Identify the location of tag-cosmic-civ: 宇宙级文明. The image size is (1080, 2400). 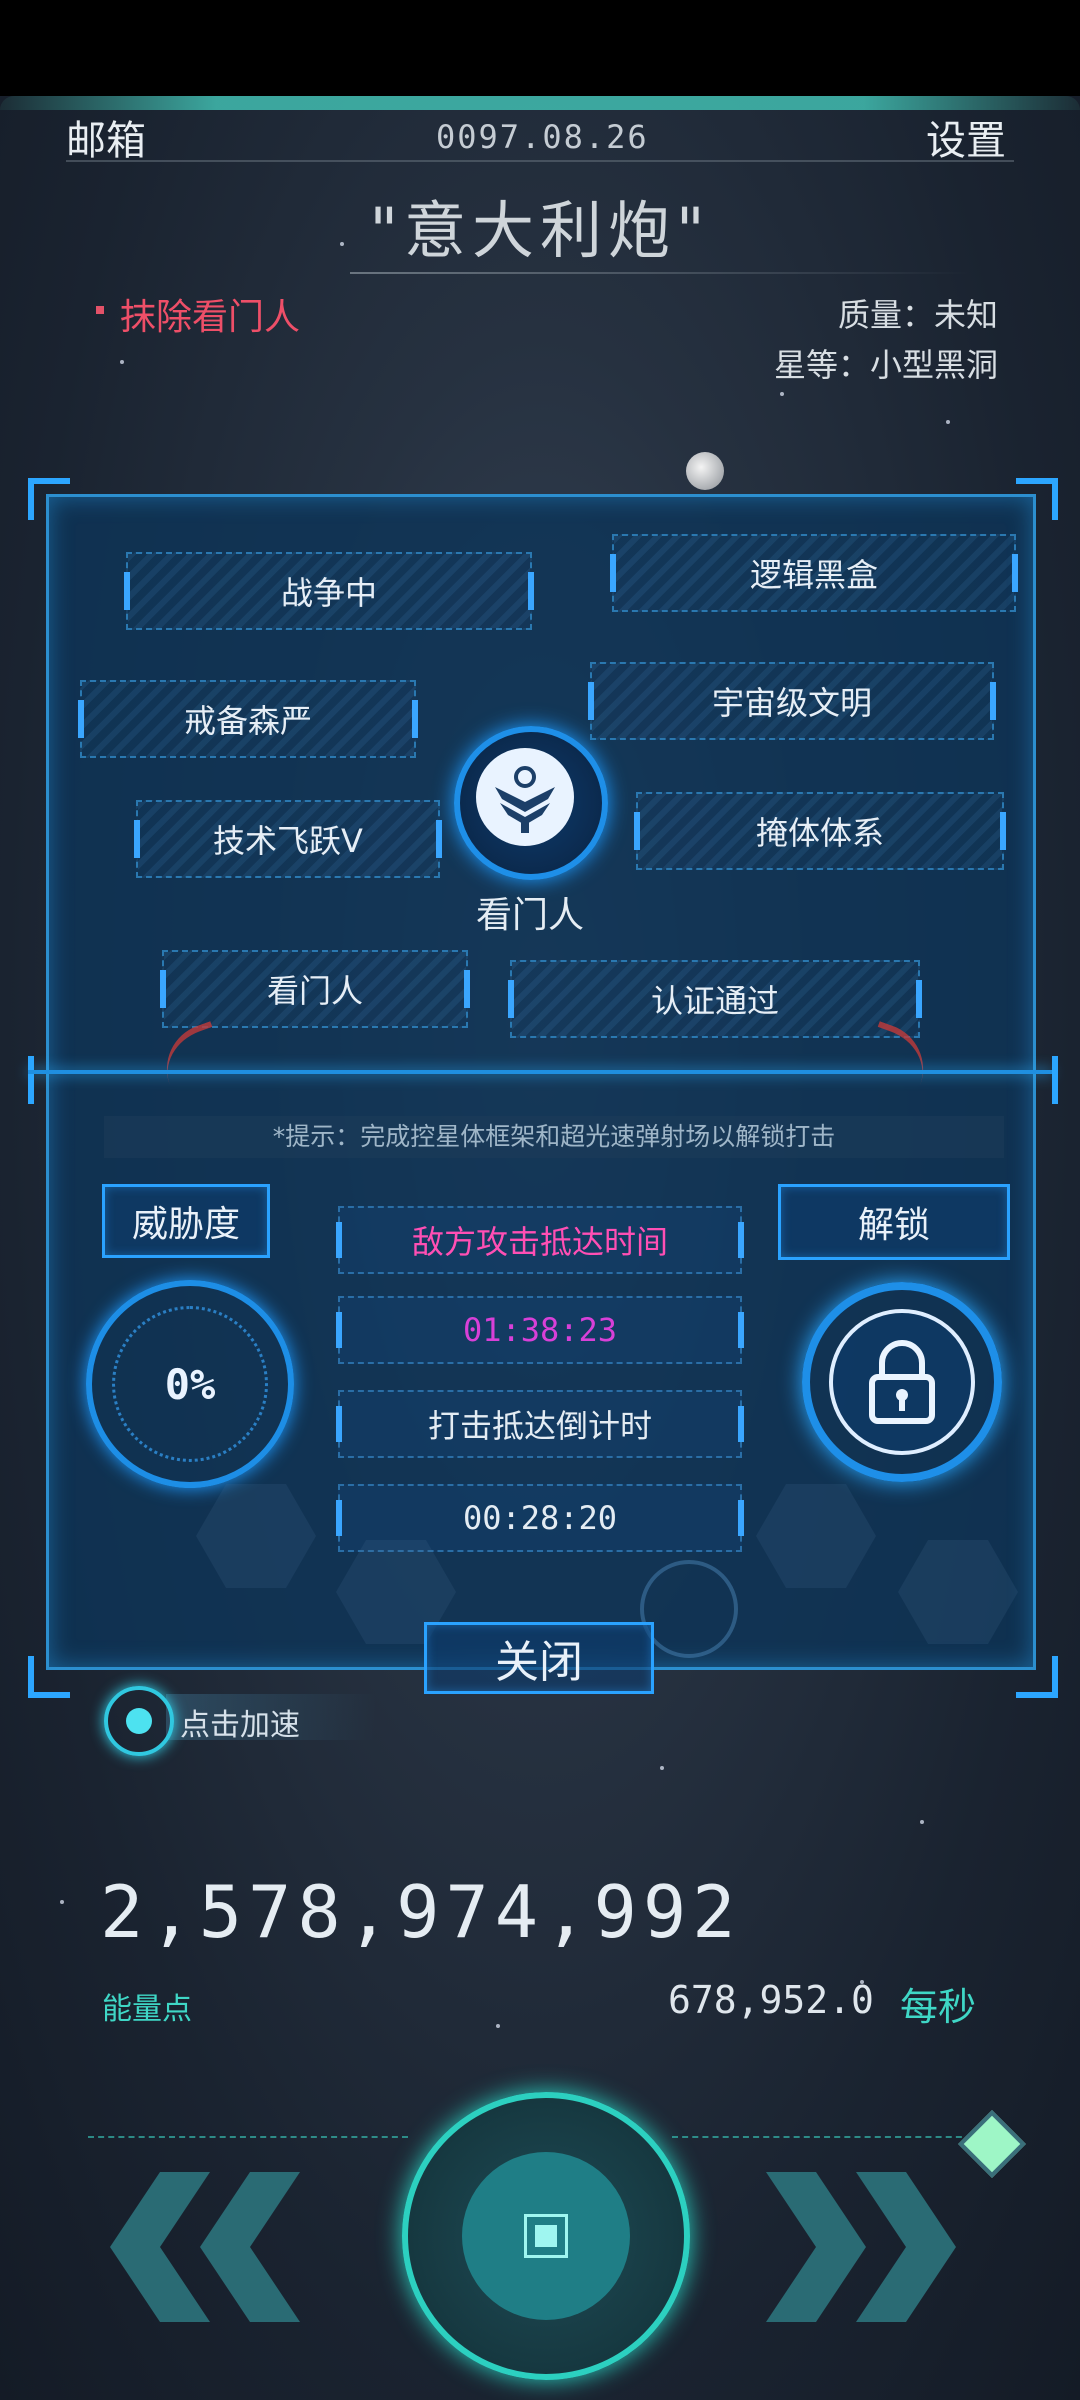
(792, 701).